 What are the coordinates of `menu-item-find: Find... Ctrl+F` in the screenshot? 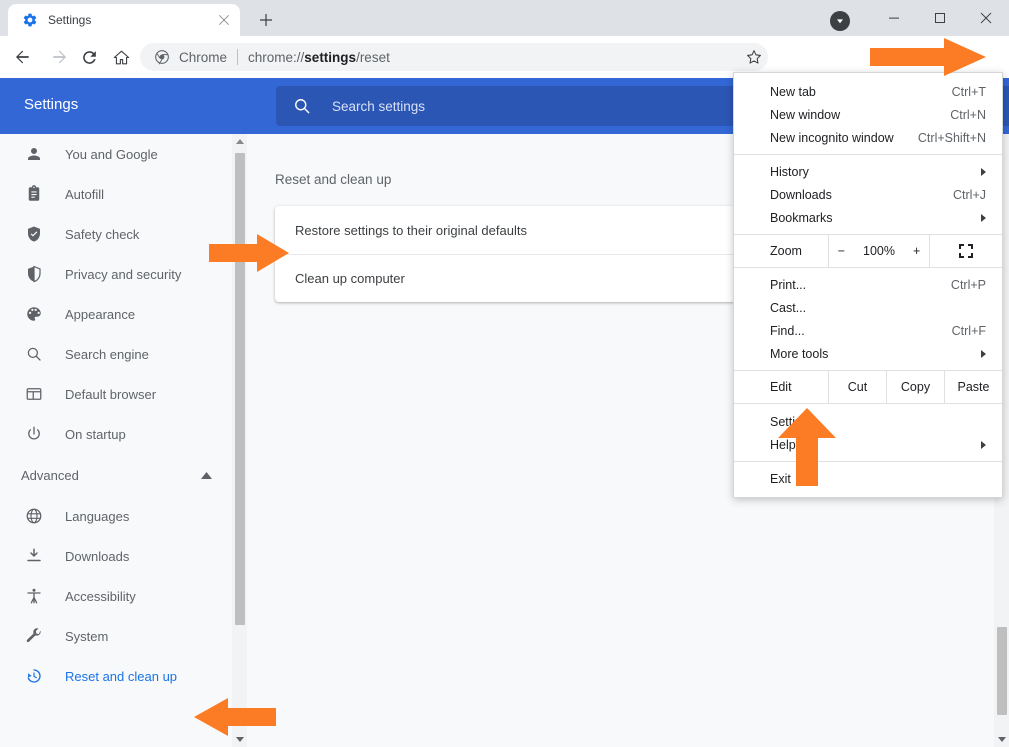 It's located at (868, 330).